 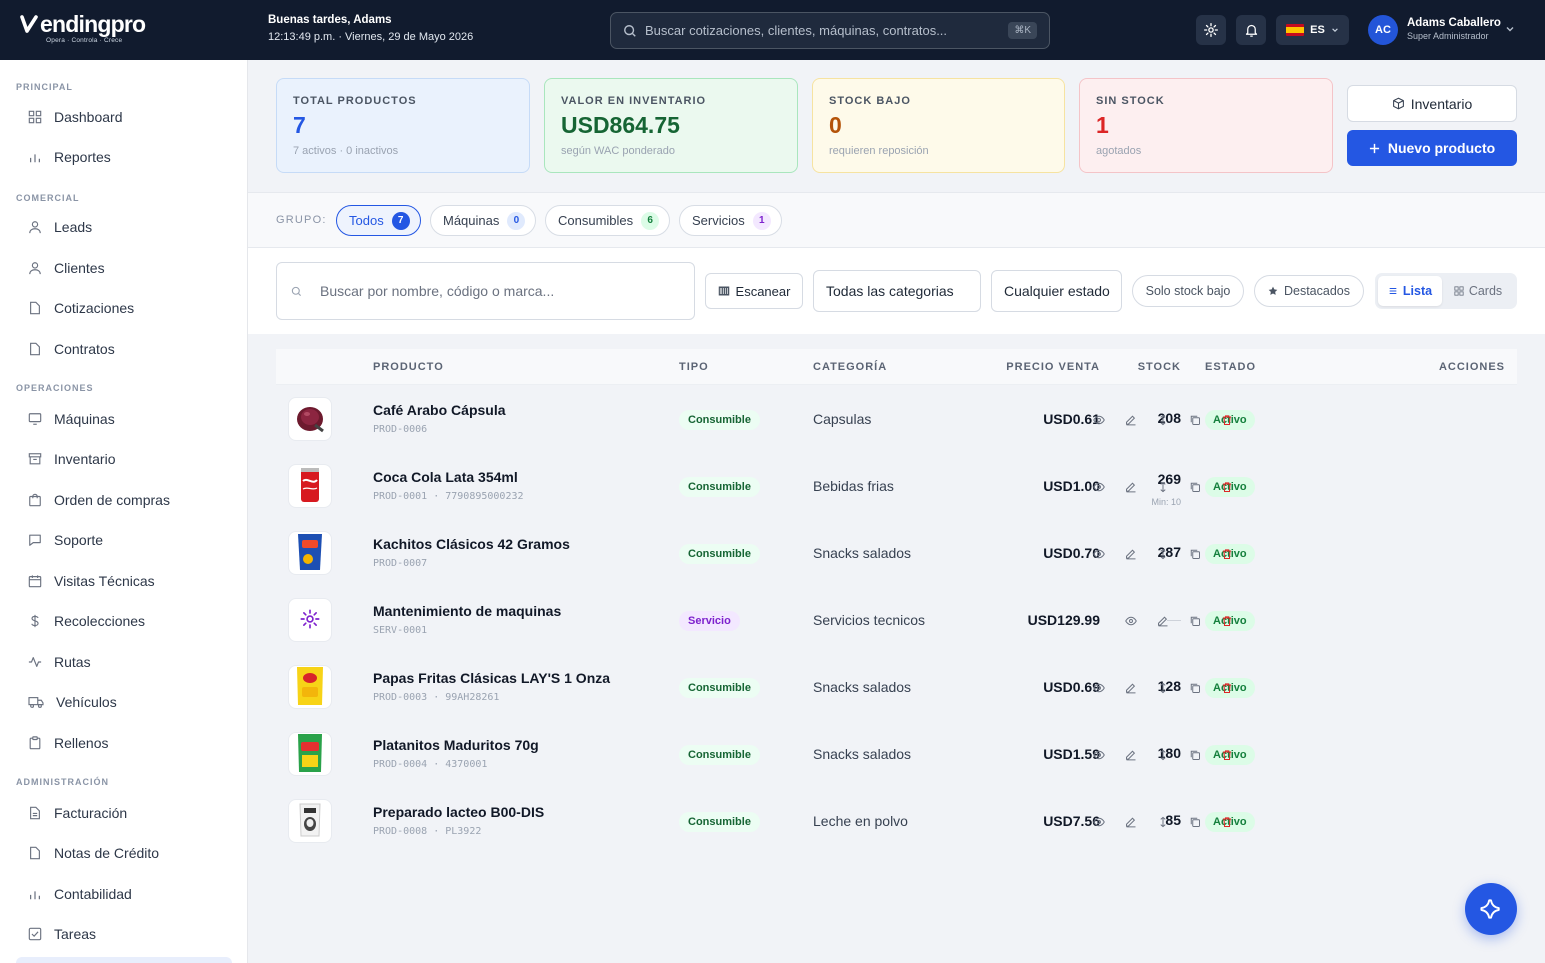 I want to click on sidebar-item-reportes: Reportes, so click(x=124, y=157).